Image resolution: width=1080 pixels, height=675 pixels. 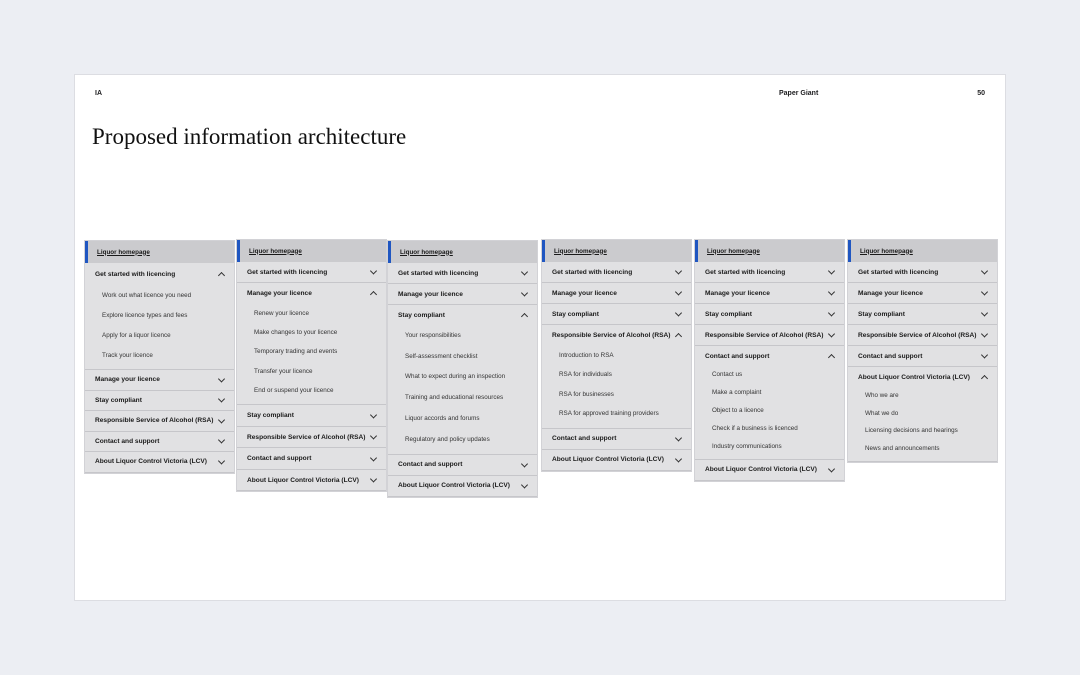 What do you see at coordinates (462, 335) in the screenshot?
I see `nav-subitem: Your responsibilities` at bounding box center [462, 335].